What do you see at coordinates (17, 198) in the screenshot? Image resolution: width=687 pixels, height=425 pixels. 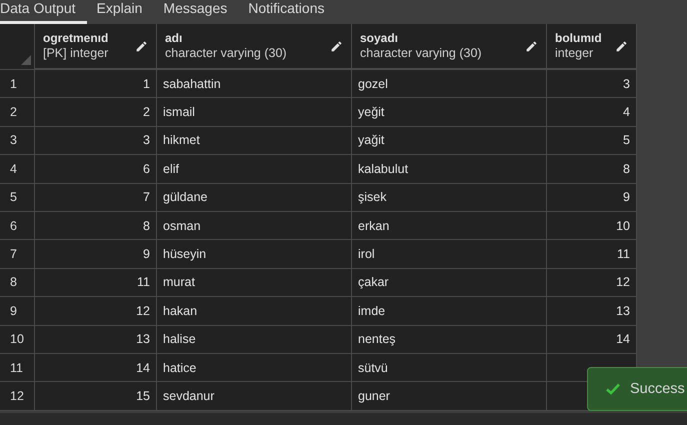 I see `row-number: 5` at bounding box center [17, 198].